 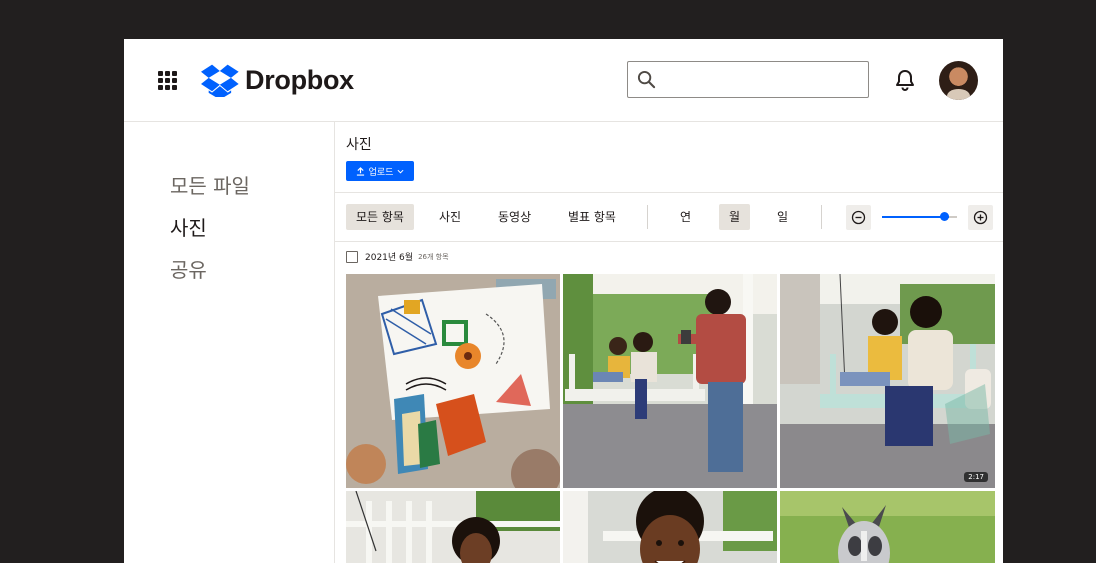 I want to click on dropbox-logo: Dropbox, so click(x=277, y=80).